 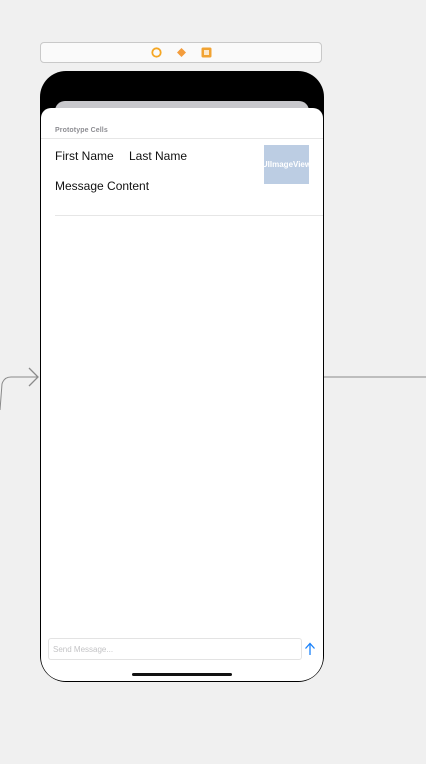 I want to click on message-input, so click(x=175, y=649).